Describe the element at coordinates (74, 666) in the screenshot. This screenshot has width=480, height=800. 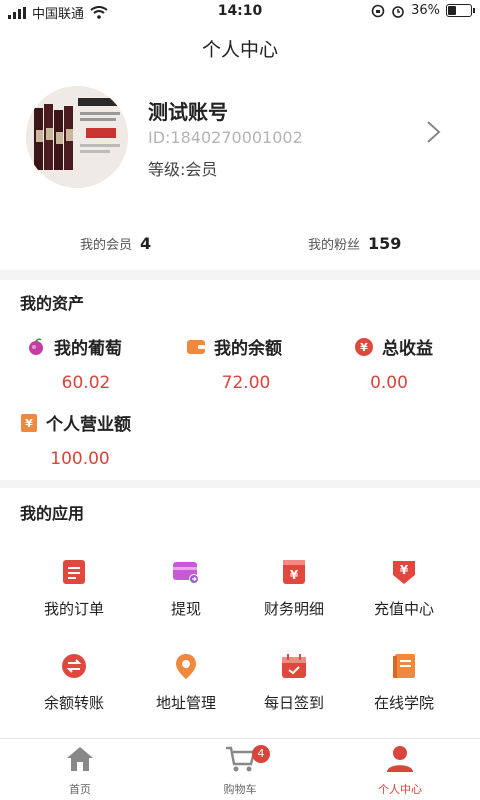
I see `transfer-icon` at that location.